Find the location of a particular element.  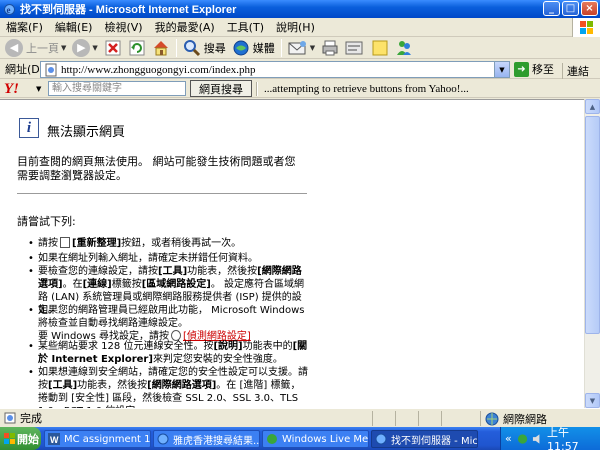

discuss-button is located at coordinates (380, 48).